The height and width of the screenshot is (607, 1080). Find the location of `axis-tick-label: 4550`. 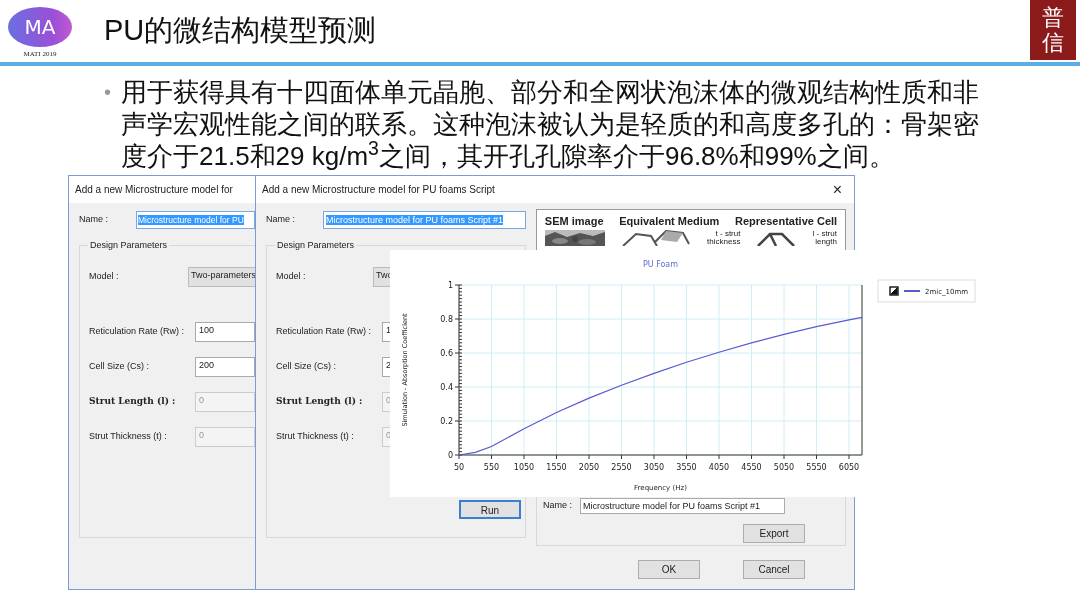

axis-tick-label: 4550 is located at coordinates (751, 467).